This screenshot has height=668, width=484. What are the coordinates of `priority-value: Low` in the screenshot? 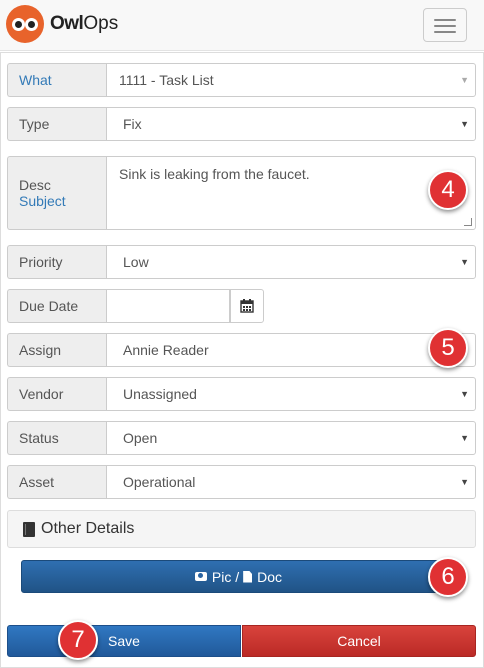 It's located at (136, 262).